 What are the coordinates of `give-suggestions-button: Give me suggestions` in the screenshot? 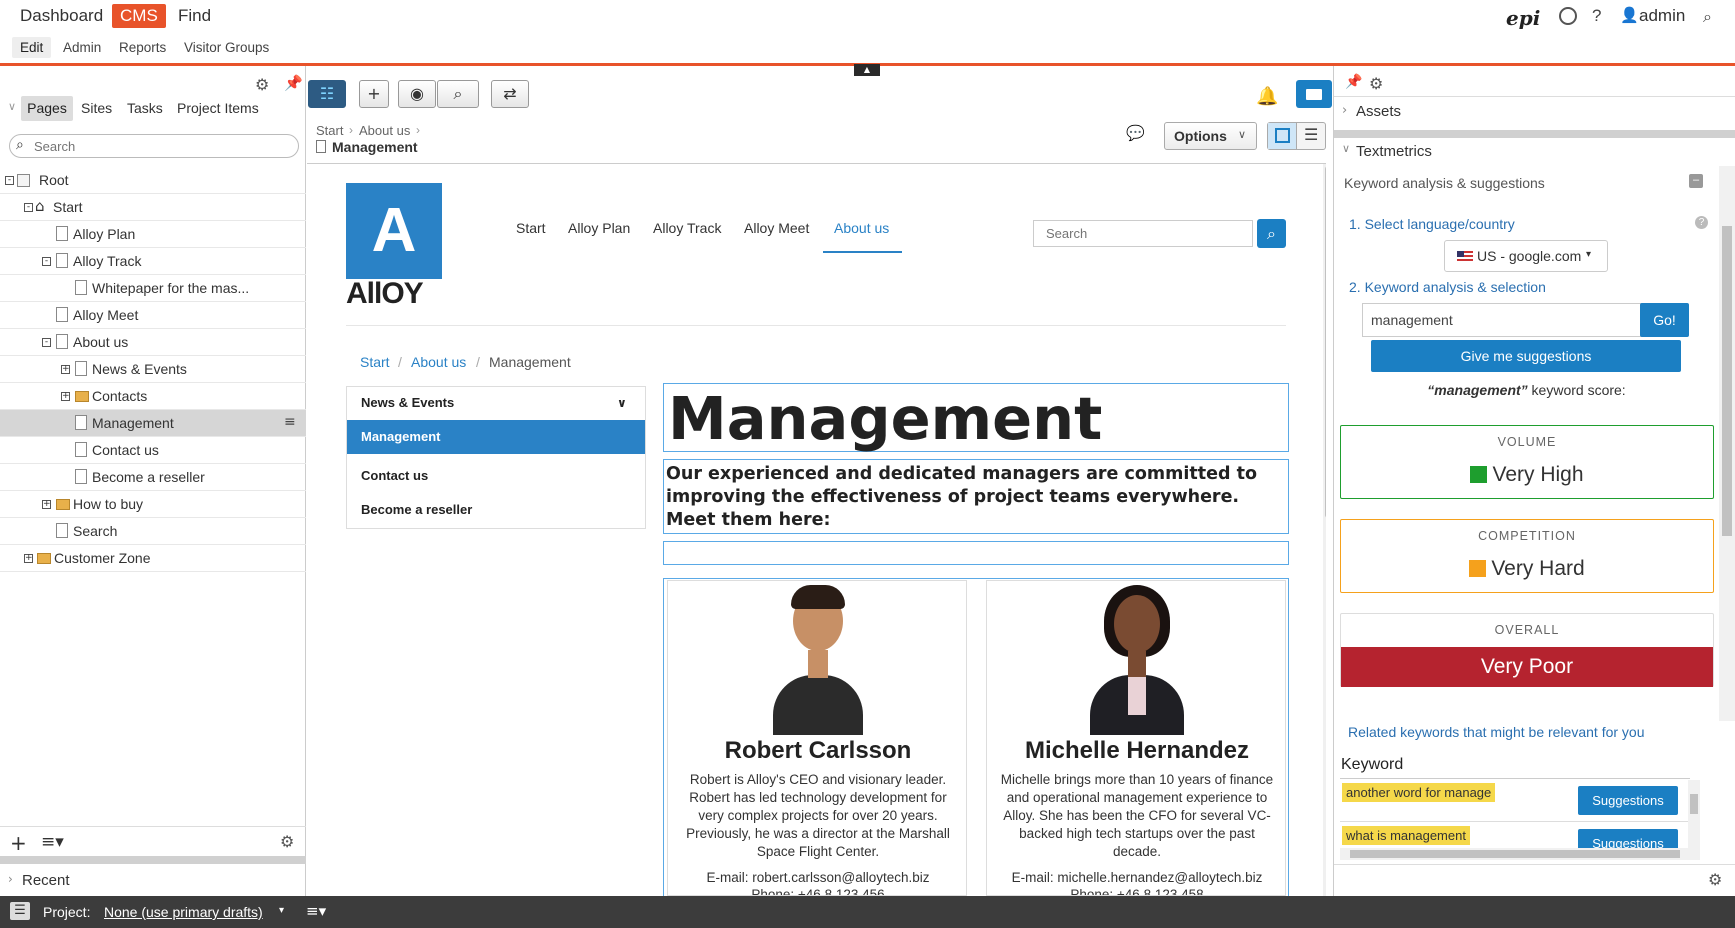 It's located at (1526, 356).